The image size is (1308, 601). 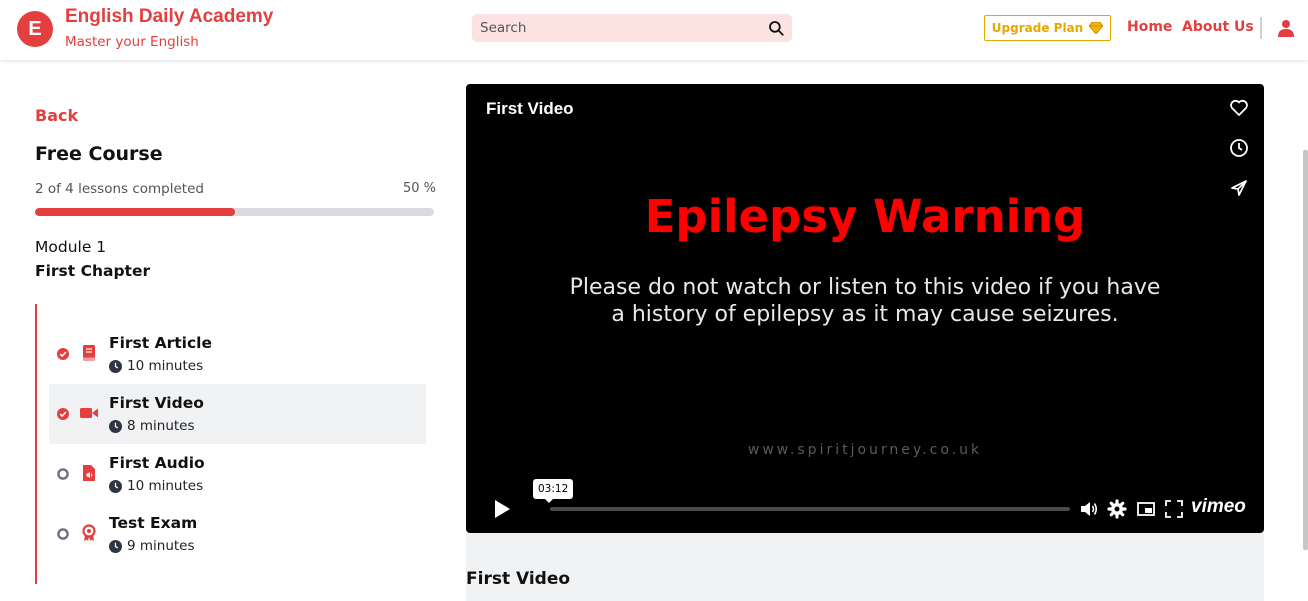 What do you see at coordinates (518, 579) in the screenshot?
I see `lesson-content-title: First Video` at bounding box center [518, 579].